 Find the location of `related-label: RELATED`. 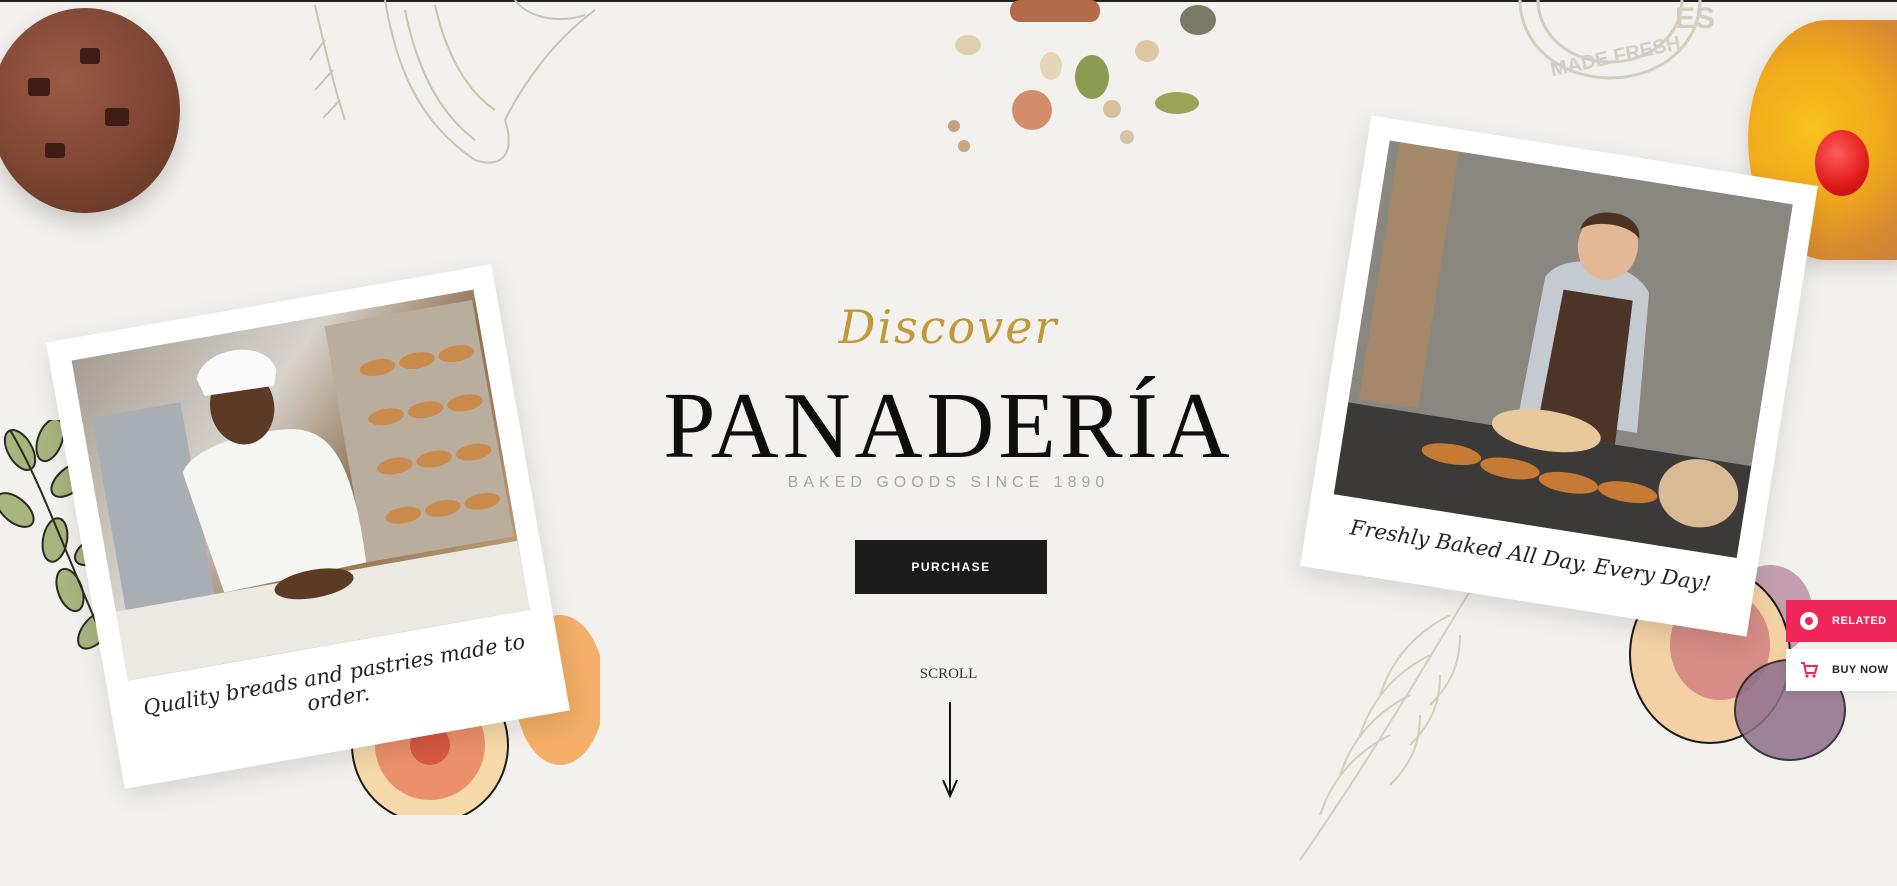

related-label: RELATED is located at coordinates (1859, 621).